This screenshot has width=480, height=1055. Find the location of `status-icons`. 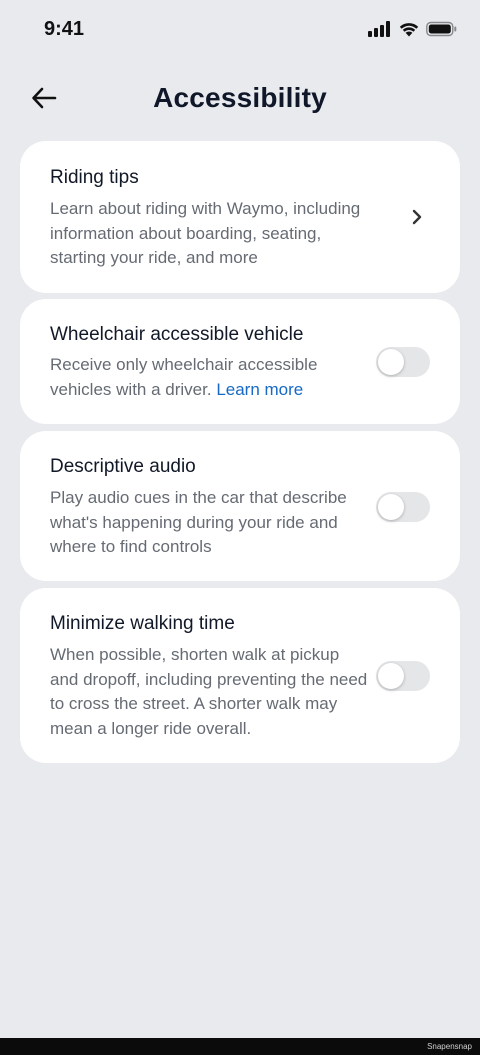

status-icons is located at coordinates (413, 31).